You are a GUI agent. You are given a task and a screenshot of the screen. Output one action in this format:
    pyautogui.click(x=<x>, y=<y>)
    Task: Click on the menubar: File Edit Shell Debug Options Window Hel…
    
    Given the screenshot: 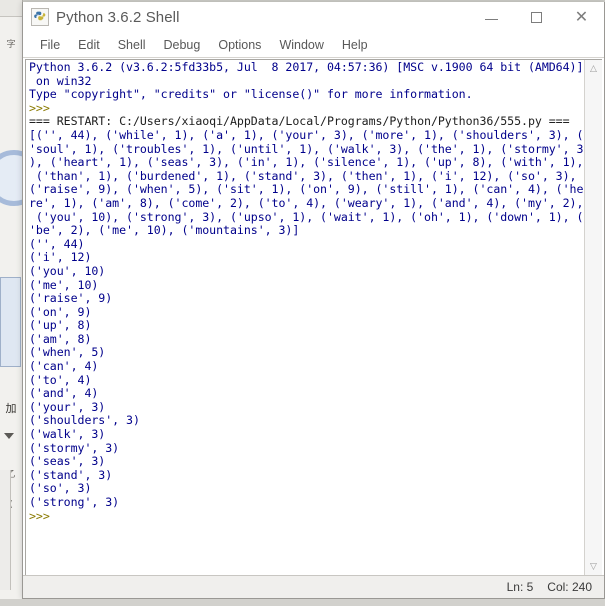 What is the action you would take?
    pyautogui.click(x=313, y=45)
    